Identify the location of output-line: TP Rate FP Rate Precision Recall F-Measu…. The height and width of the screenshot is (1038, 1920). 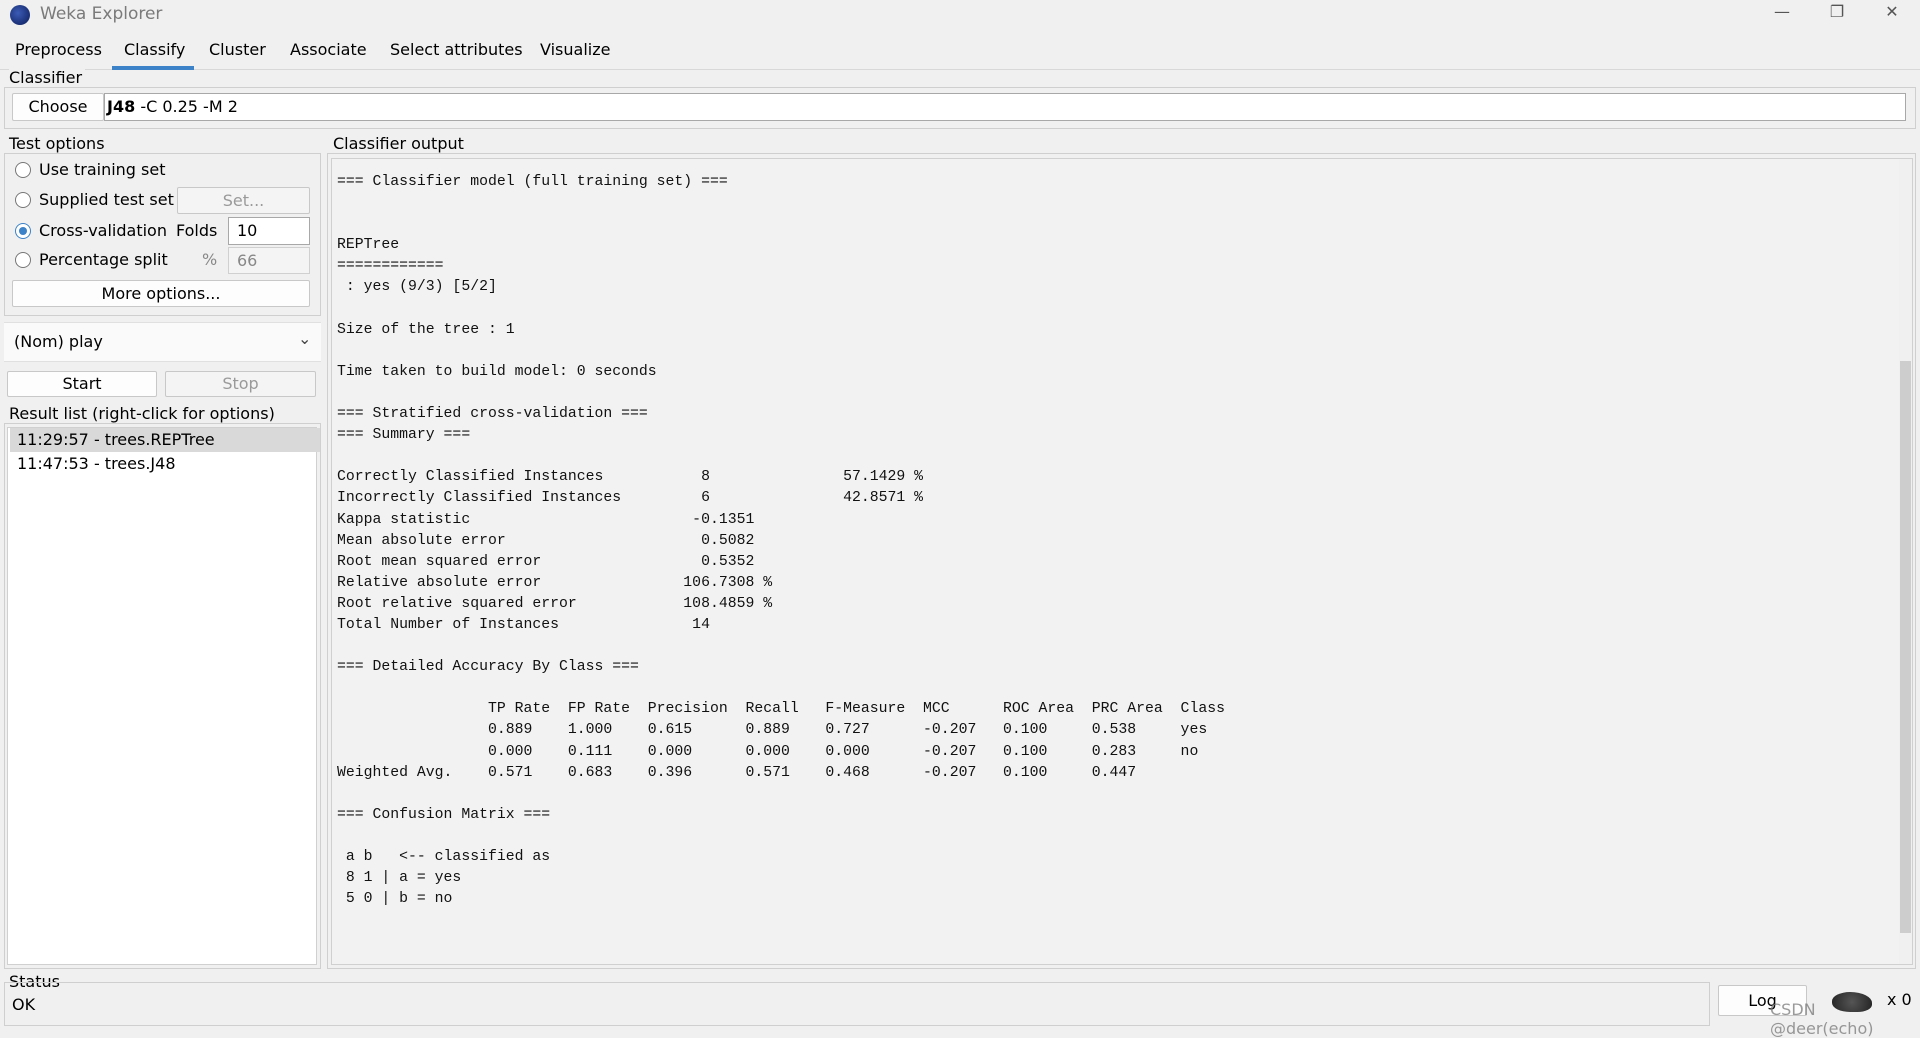
(781, 709).